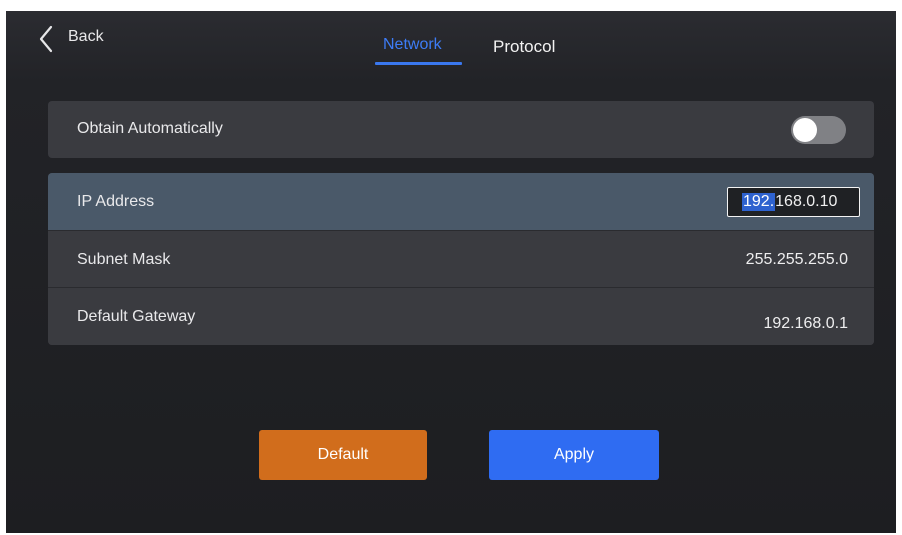  Describe the element at coordinates (124, 259) in the screenshot. I see `subnet-mask-label: Subnet Mask` at that location.